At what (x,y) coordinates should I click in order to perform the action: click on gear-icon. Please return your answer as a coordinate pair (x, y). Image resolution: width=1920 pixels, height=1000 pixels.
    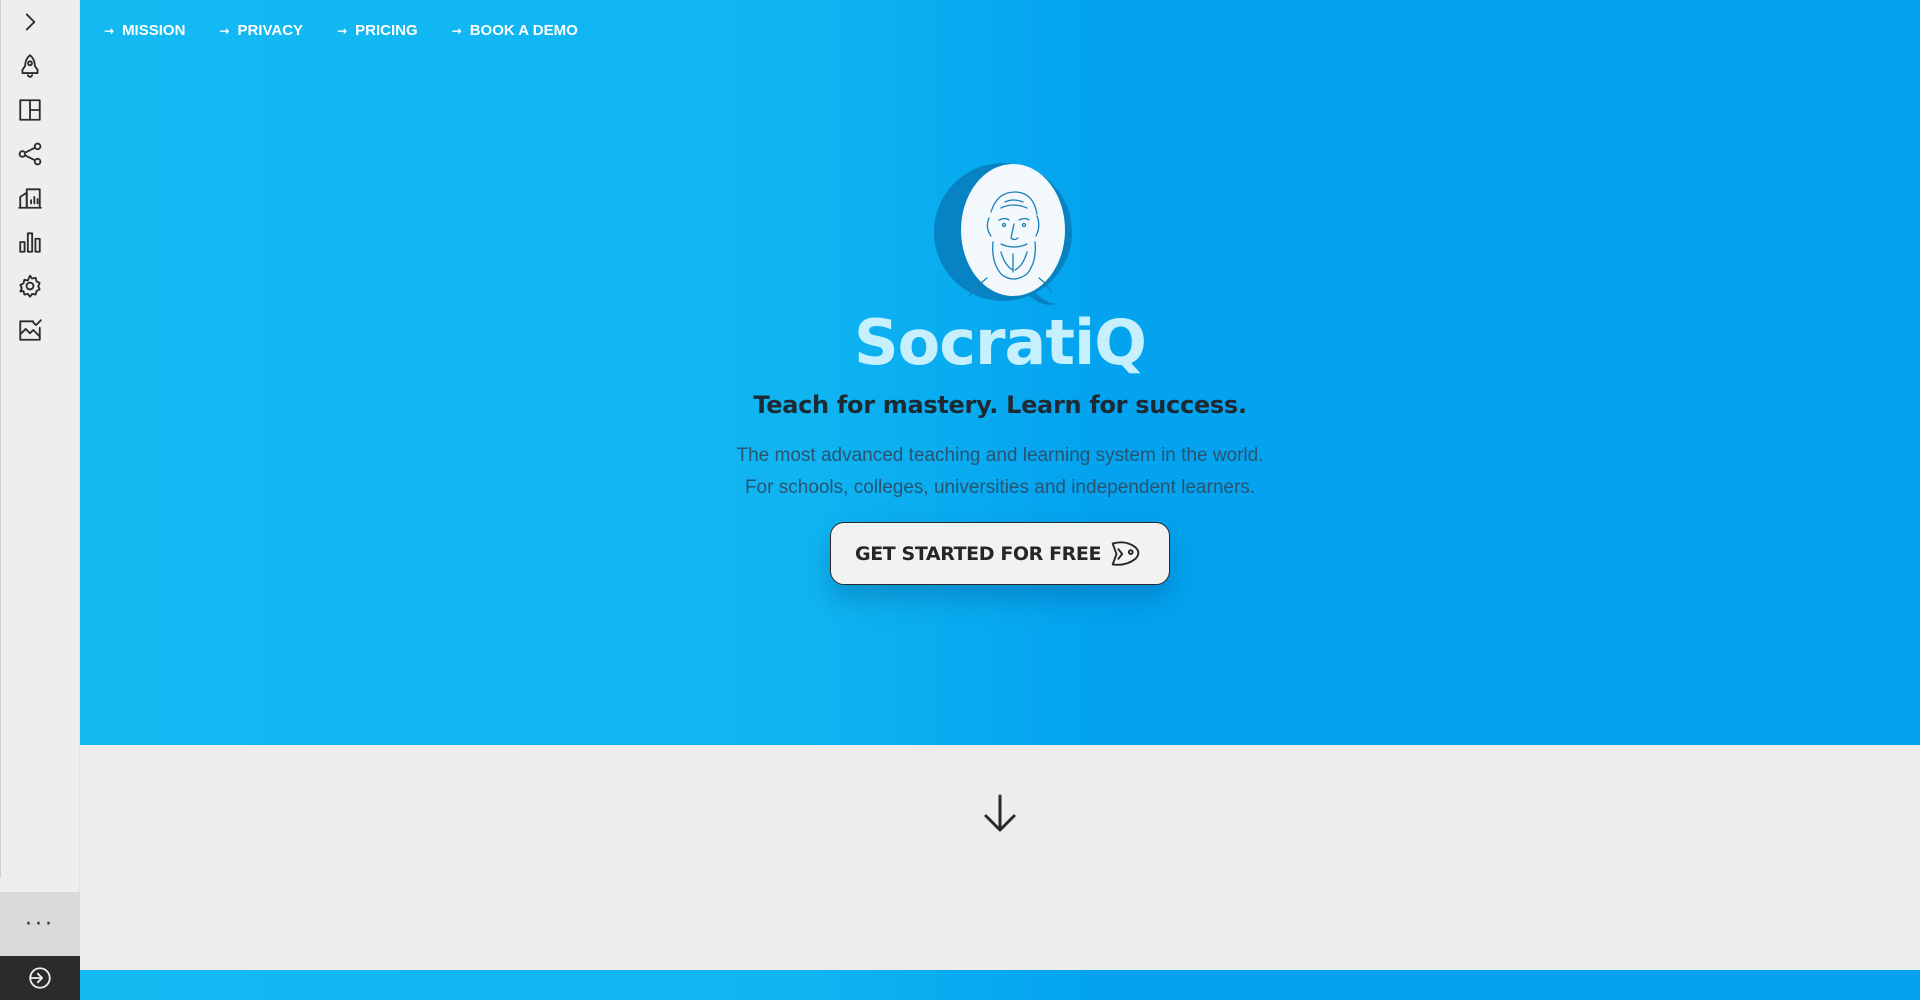
    Looking at the image, I should click on (30, 286).